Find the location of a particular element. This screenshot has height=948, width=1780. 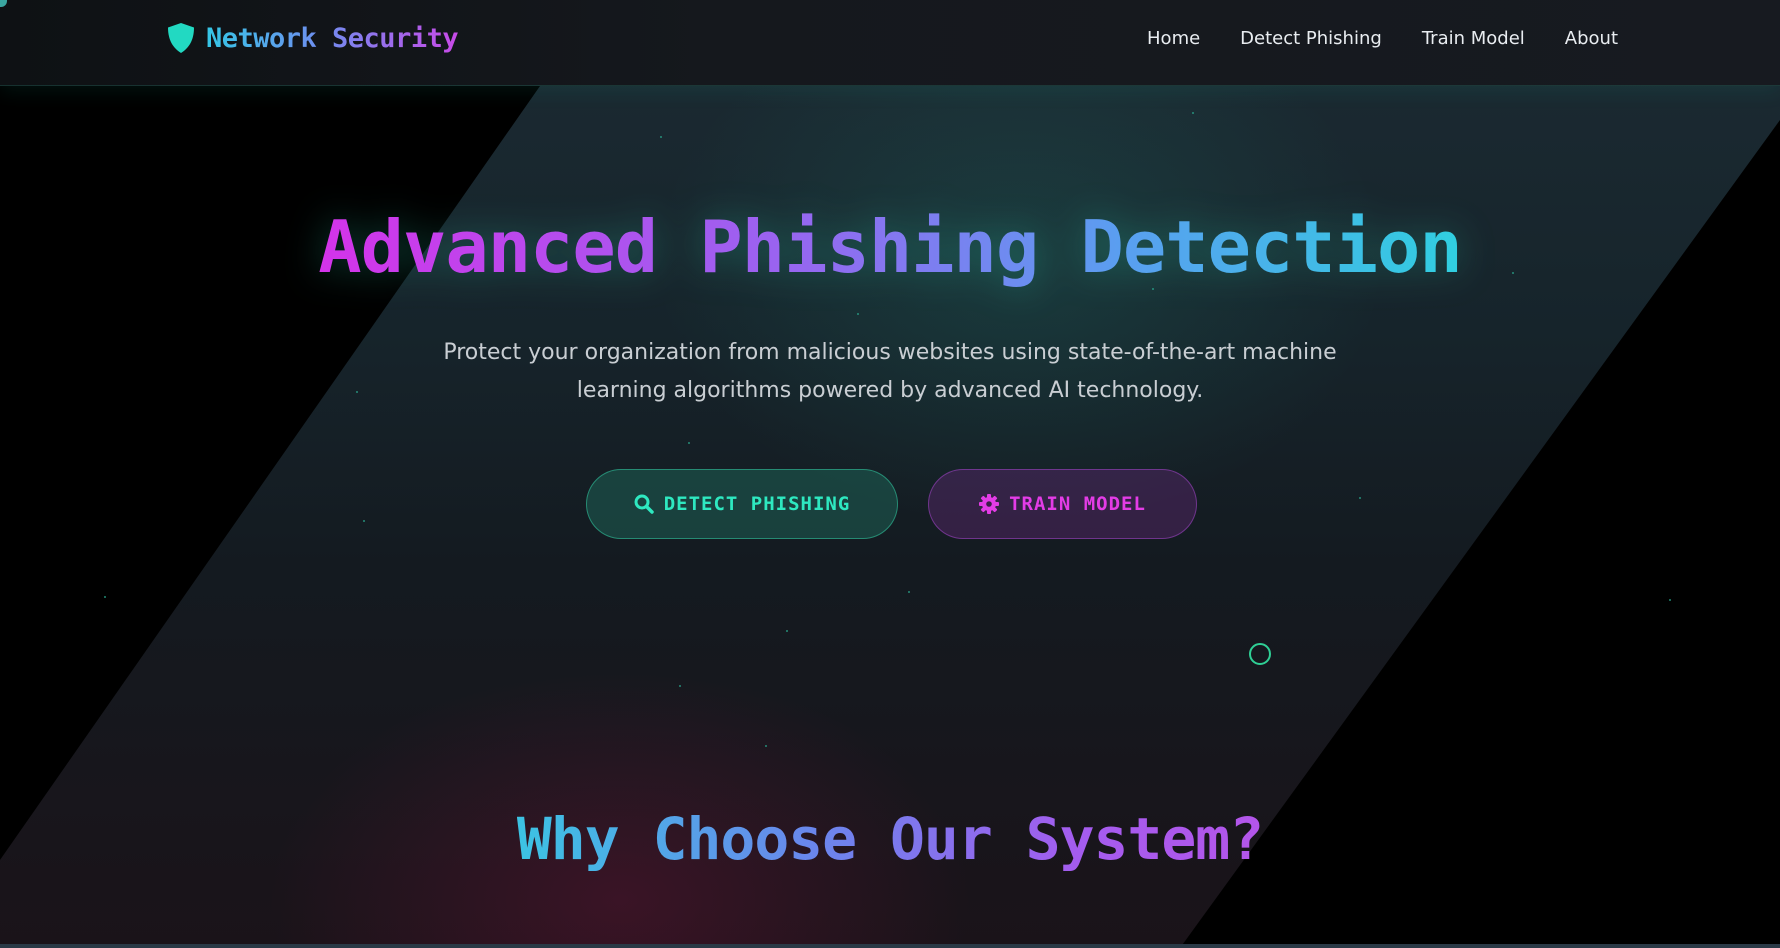

train-model-label: TRAIN MODEL is located at coordinates (1077, 504).